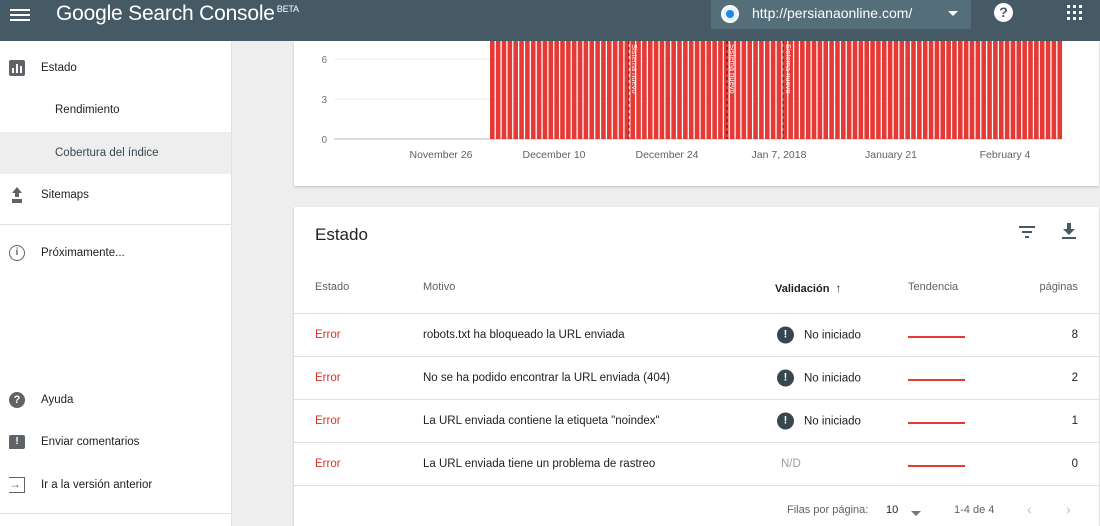 The width and height of the screenshot is (1100, 526). Describe the element at coordinates (17, 68) in the screenshot. I see `bar-chart-icon` at that location.